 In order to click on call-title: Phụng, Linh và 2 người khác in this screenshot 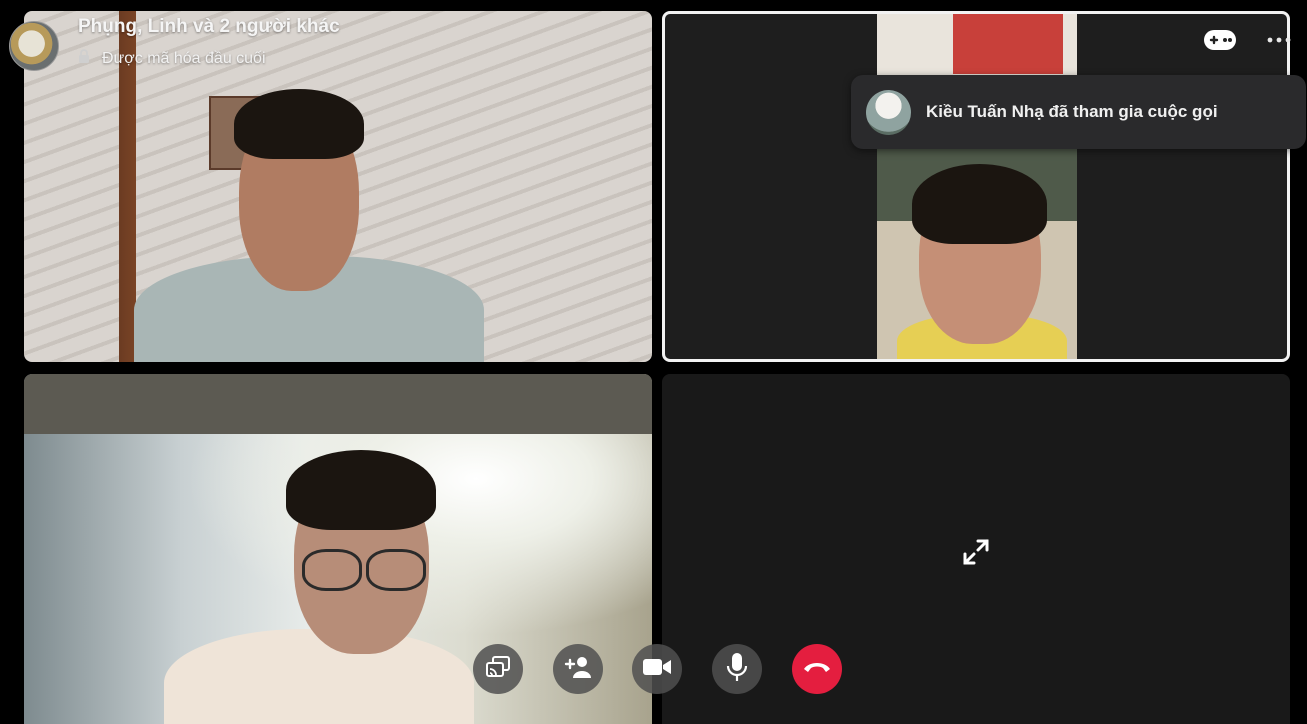, I will do `click(209, 26)`.